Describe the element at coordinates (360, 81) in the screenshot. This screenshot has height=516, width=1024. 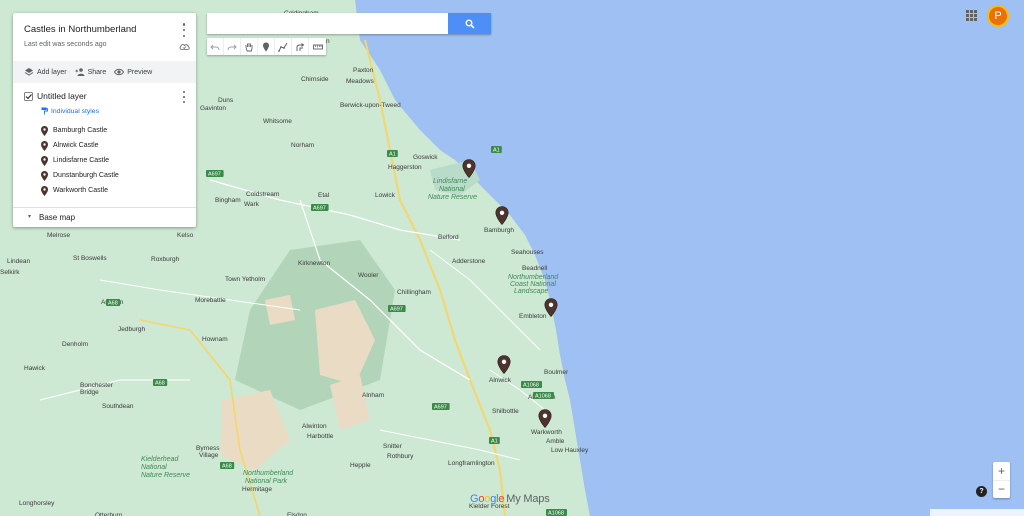
I see `place-label: Meadows` at that location.